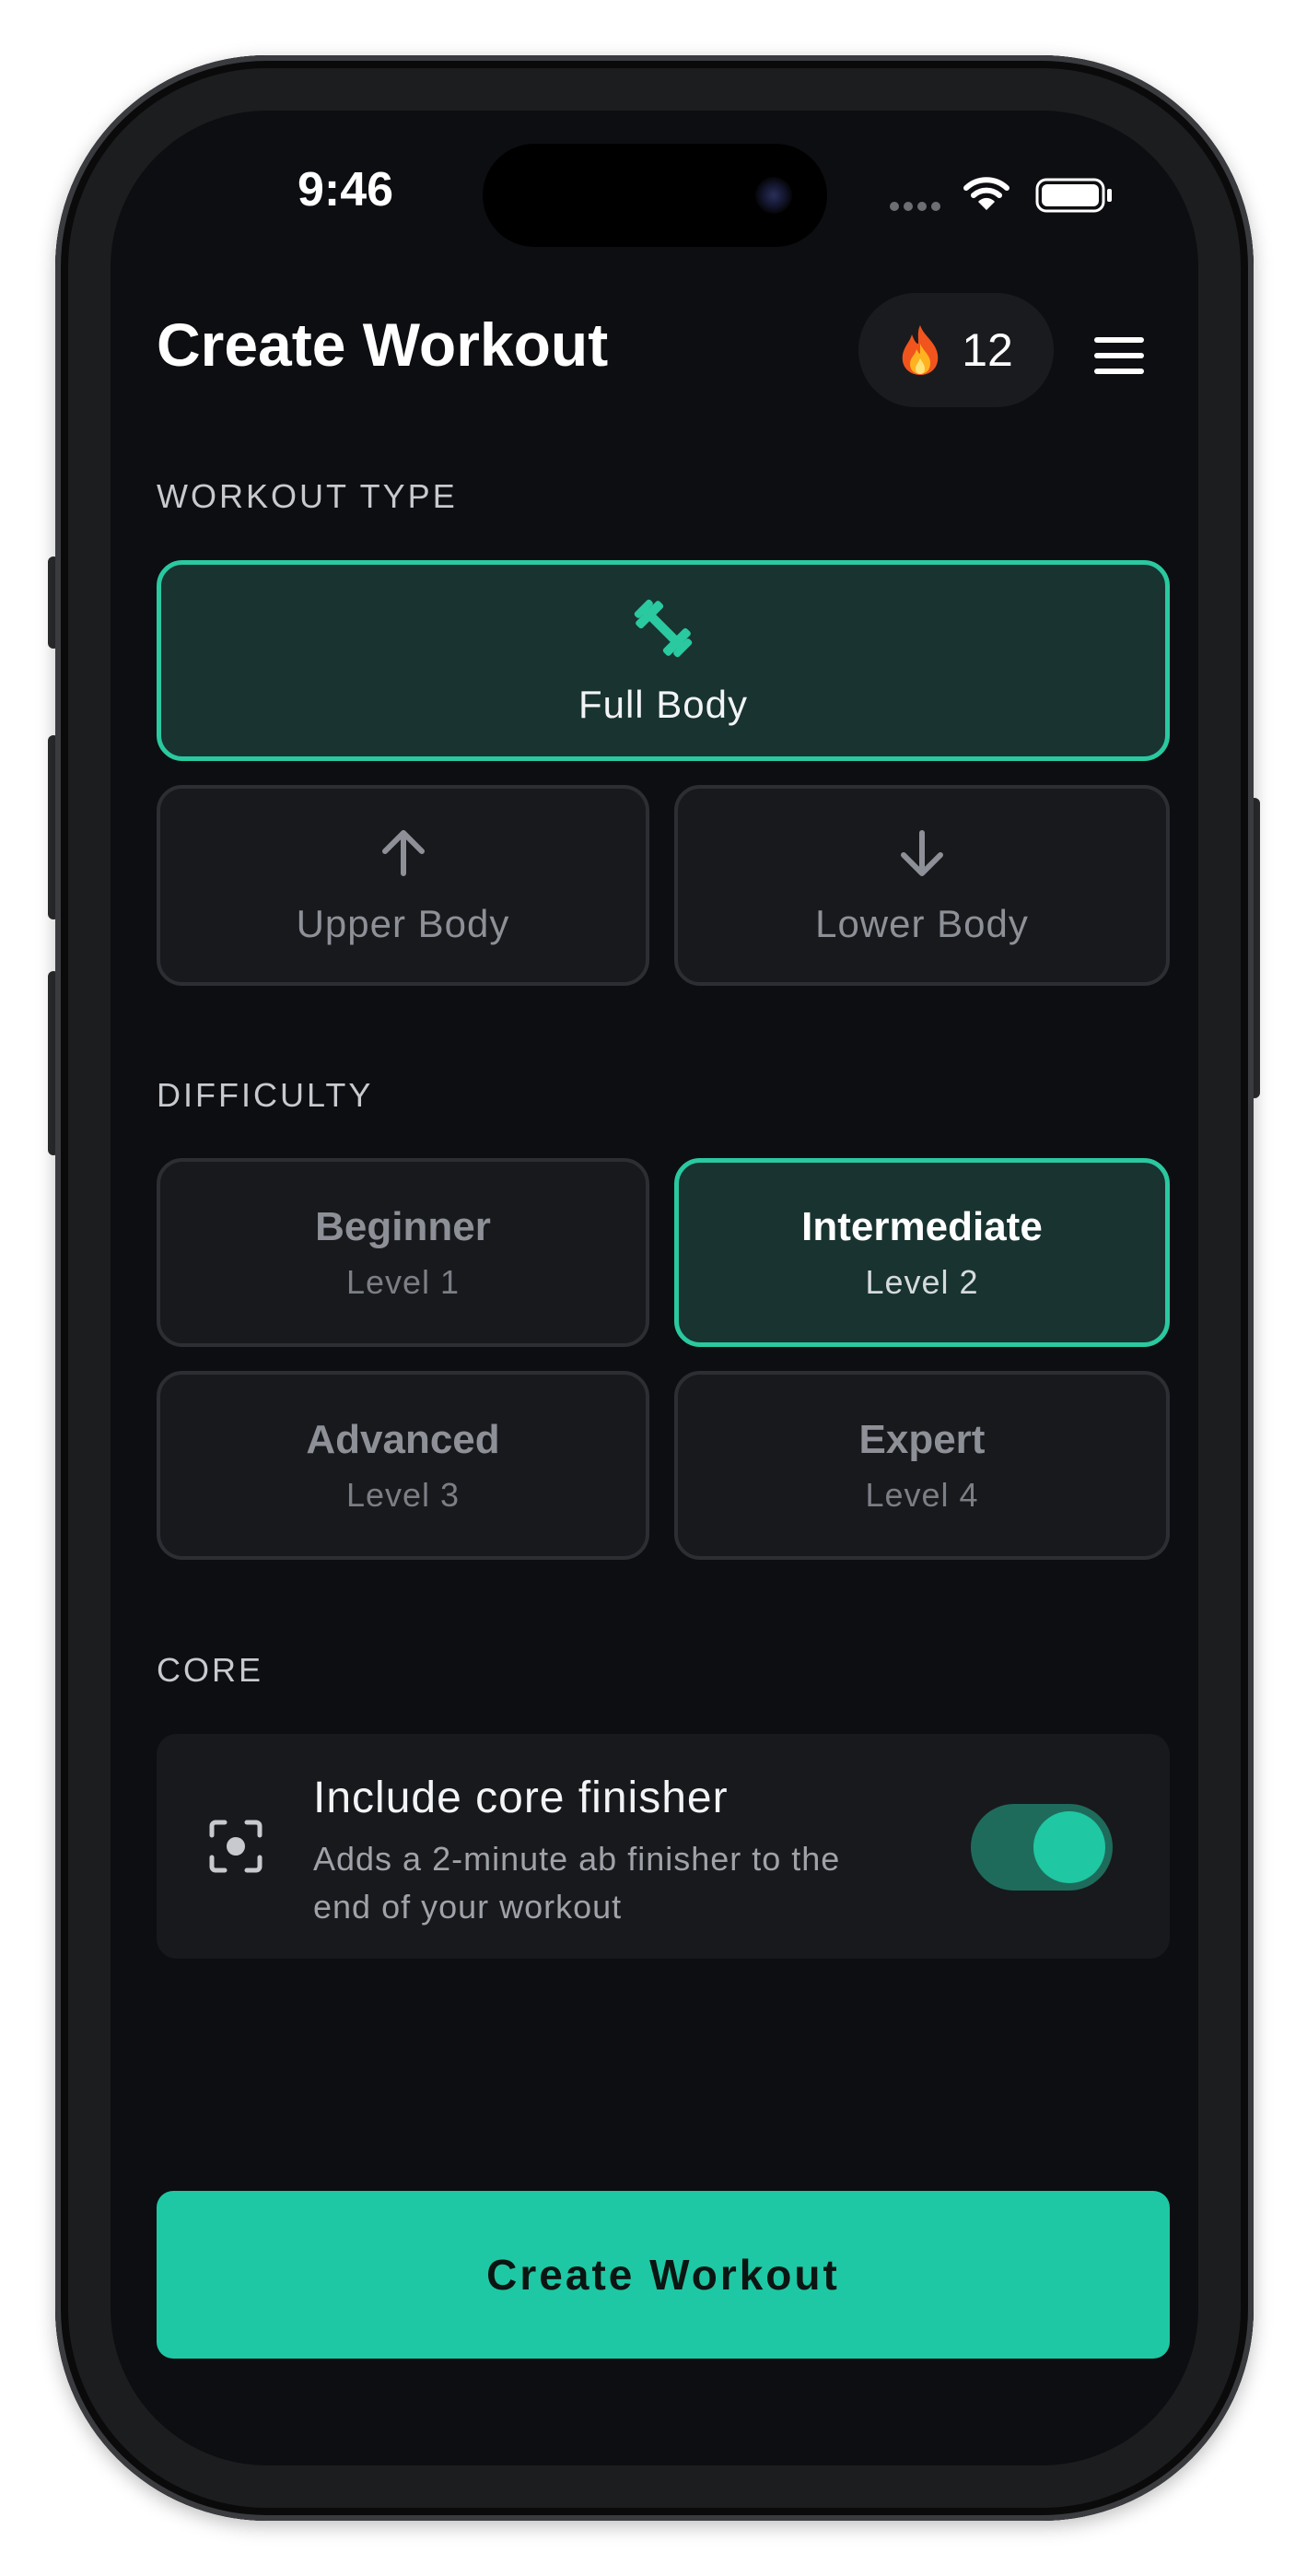 This screenshot has height=2576, width=1307. I want to click on core-target-icon, so click(236, 1849).